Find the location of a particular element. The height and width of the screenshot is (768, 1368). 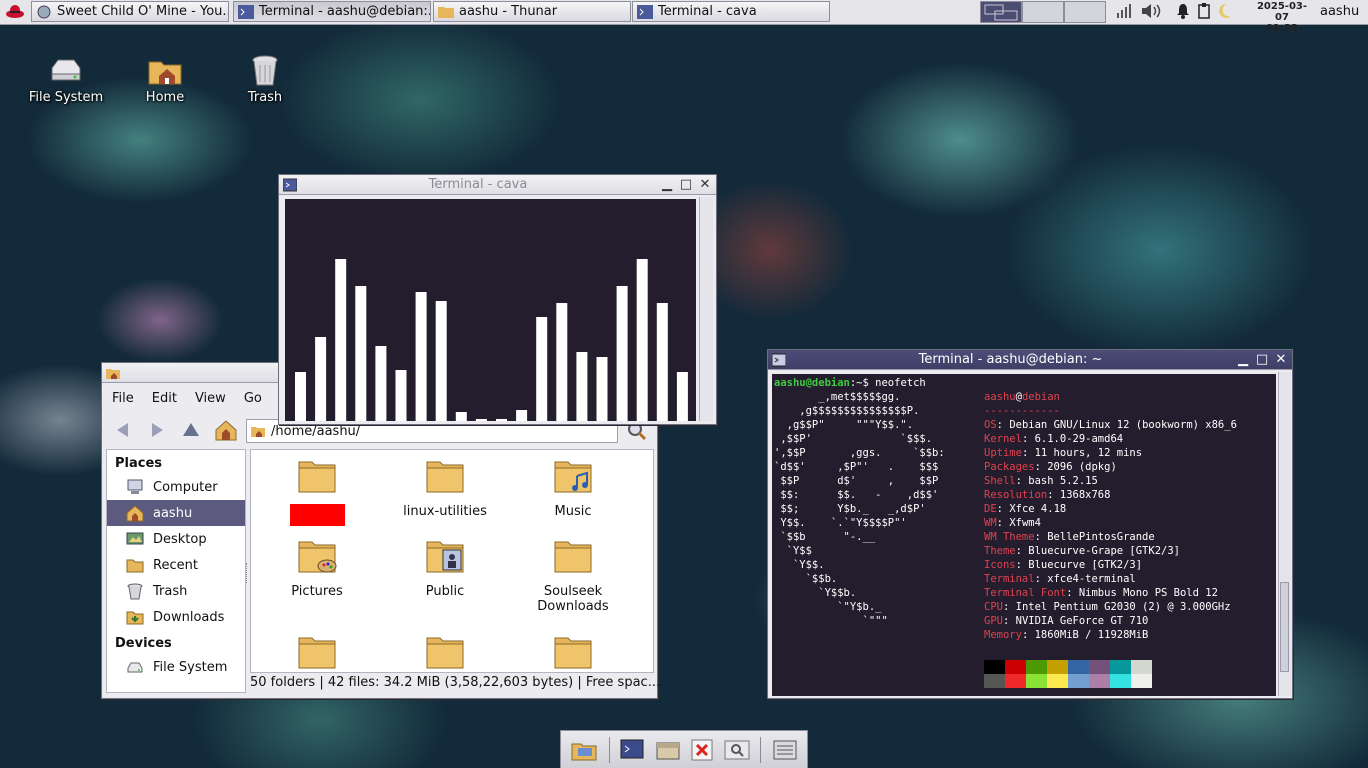

notification-bell-icon is located at coordinates (1183, 11).